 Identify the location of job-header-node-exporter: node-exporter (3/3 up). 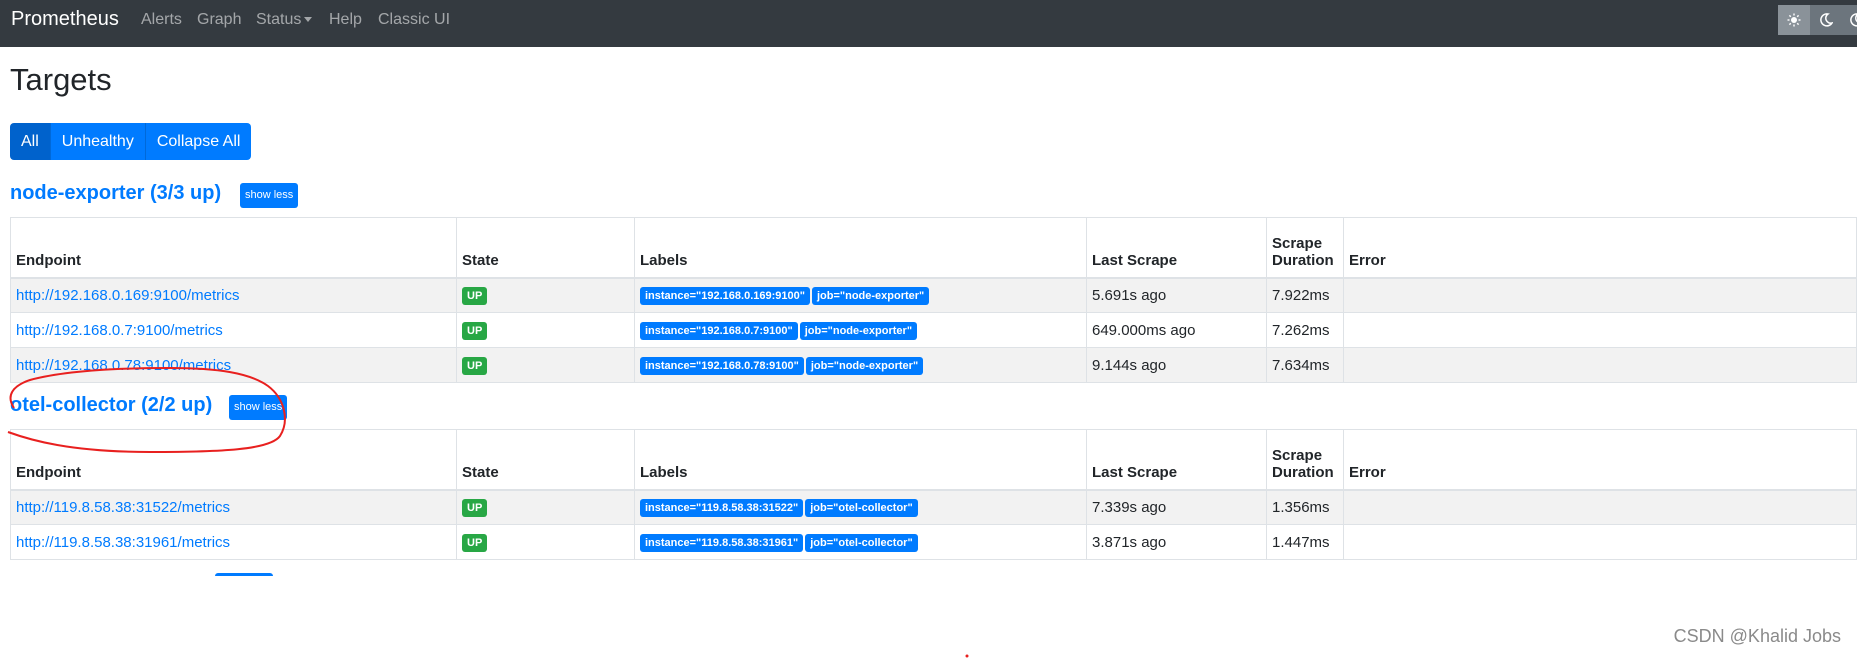
(115, 193).